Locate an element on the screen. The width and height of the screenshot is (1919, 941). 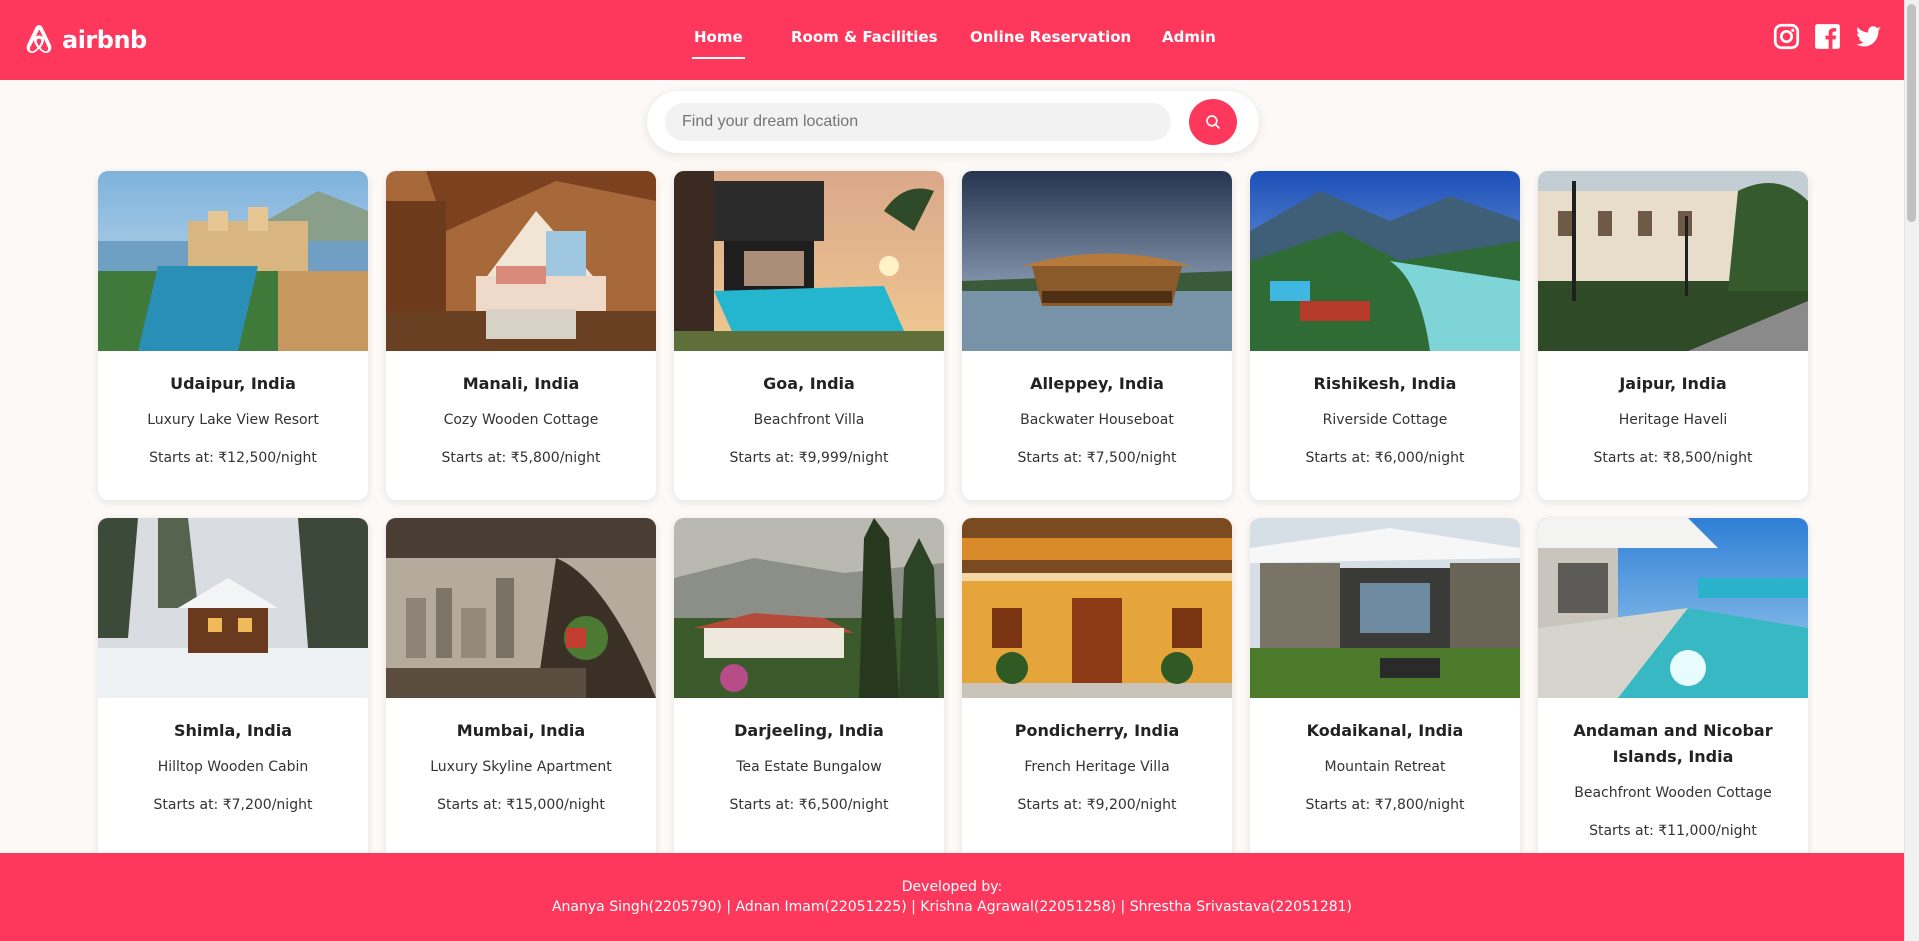
listing-price: Starts at: ₹7,200/night is located at coordinates (233, 805).